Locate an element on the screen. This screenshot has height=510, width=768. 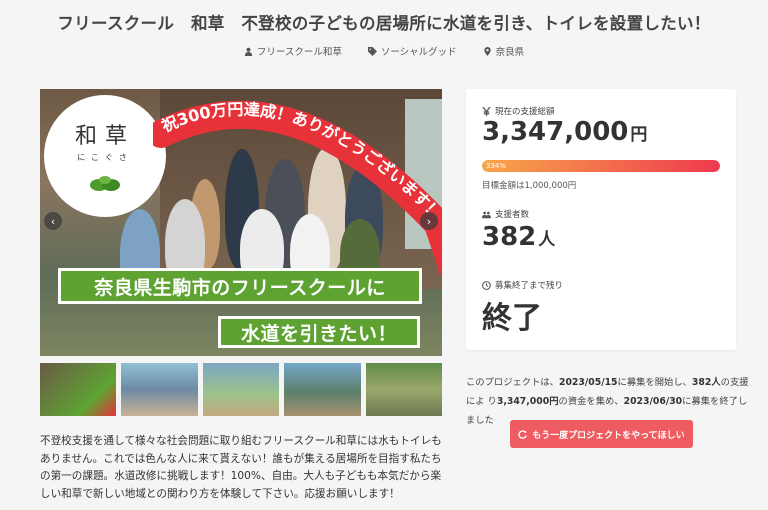
project-meta: フリースクール和草 ソーシャルグッド 奈良県 is located at coordinates (384, 51).